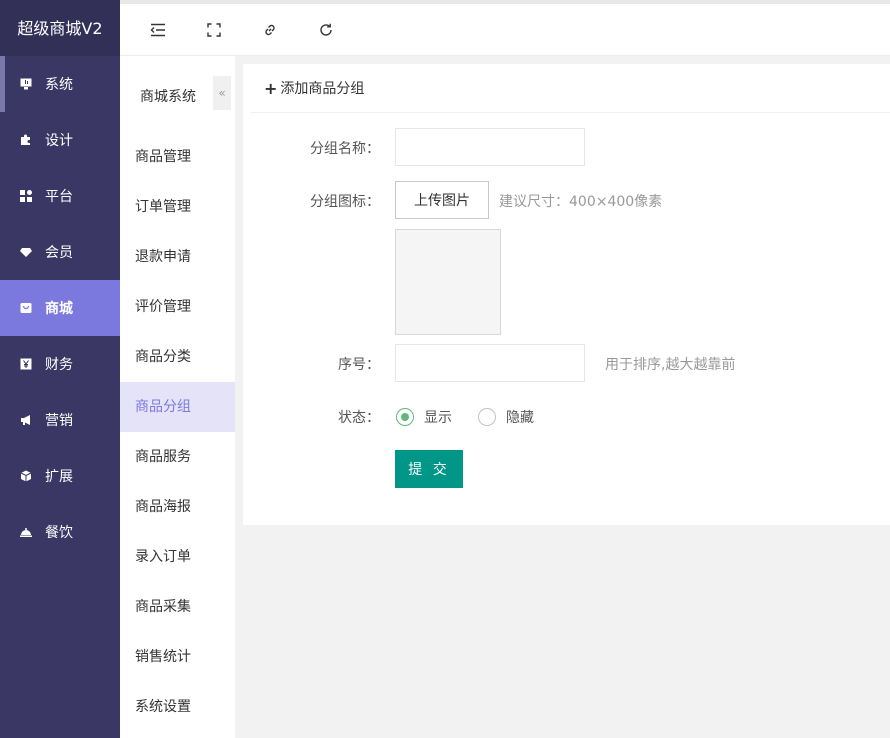  Describe the element at coordinates (177, 457) in the screenshot. I see `submenu-item-product-service: 商品服务` at that location.